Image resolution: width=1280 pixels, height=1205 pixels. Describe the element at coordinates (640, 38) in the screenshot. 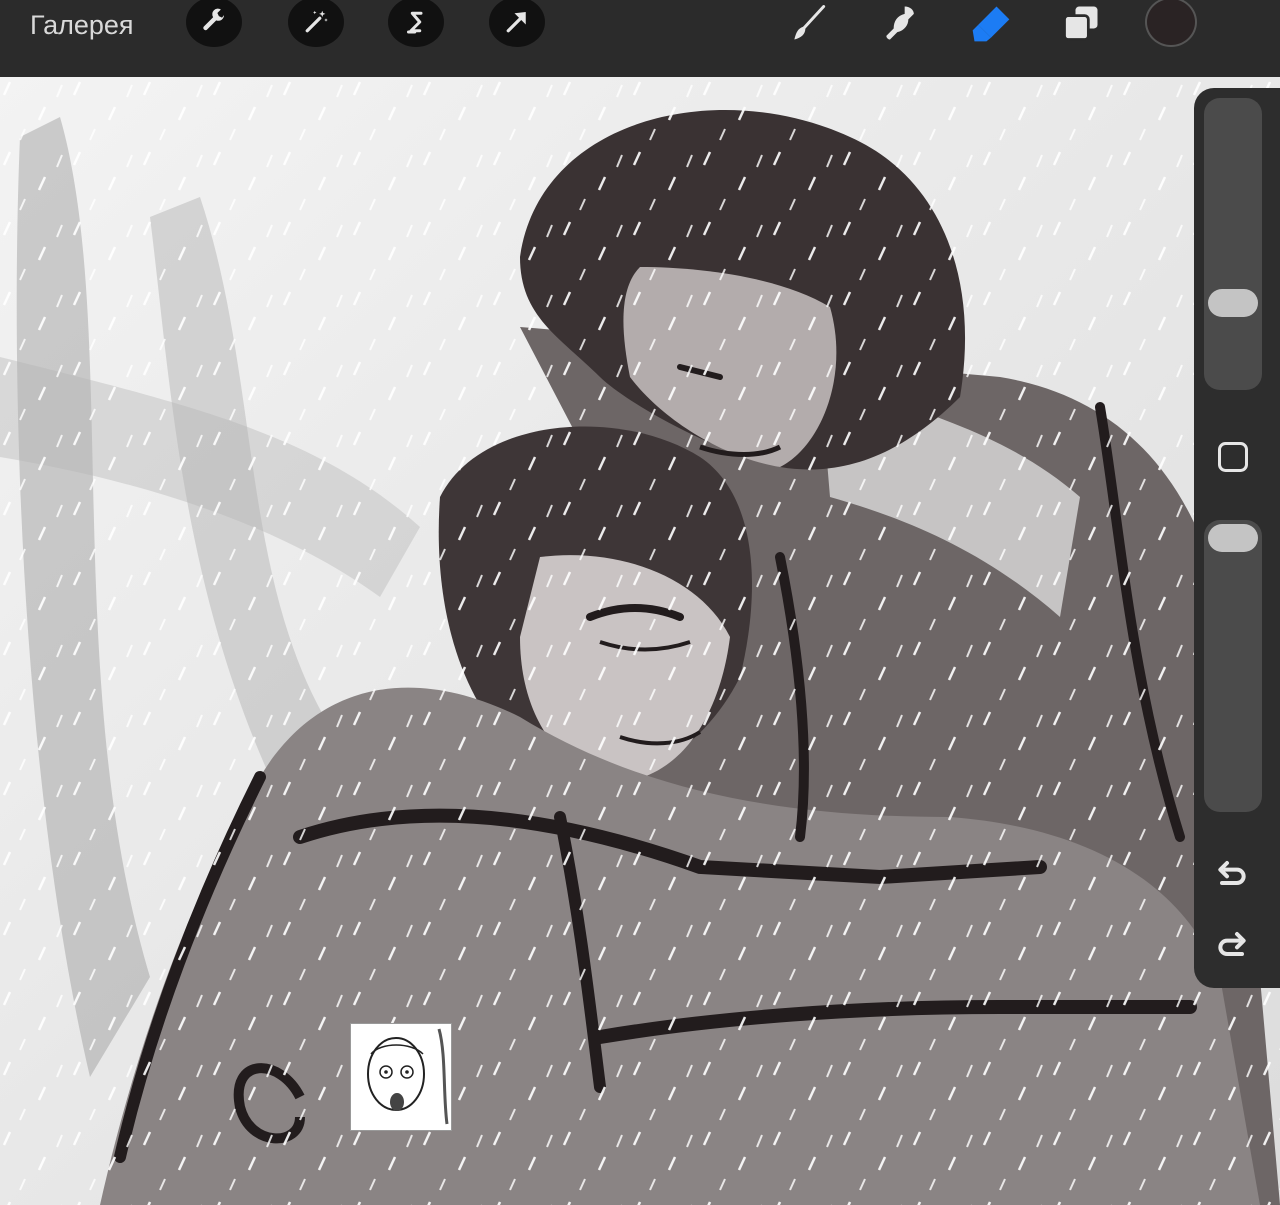

I see `top-toolbar: Галерея` at that location.